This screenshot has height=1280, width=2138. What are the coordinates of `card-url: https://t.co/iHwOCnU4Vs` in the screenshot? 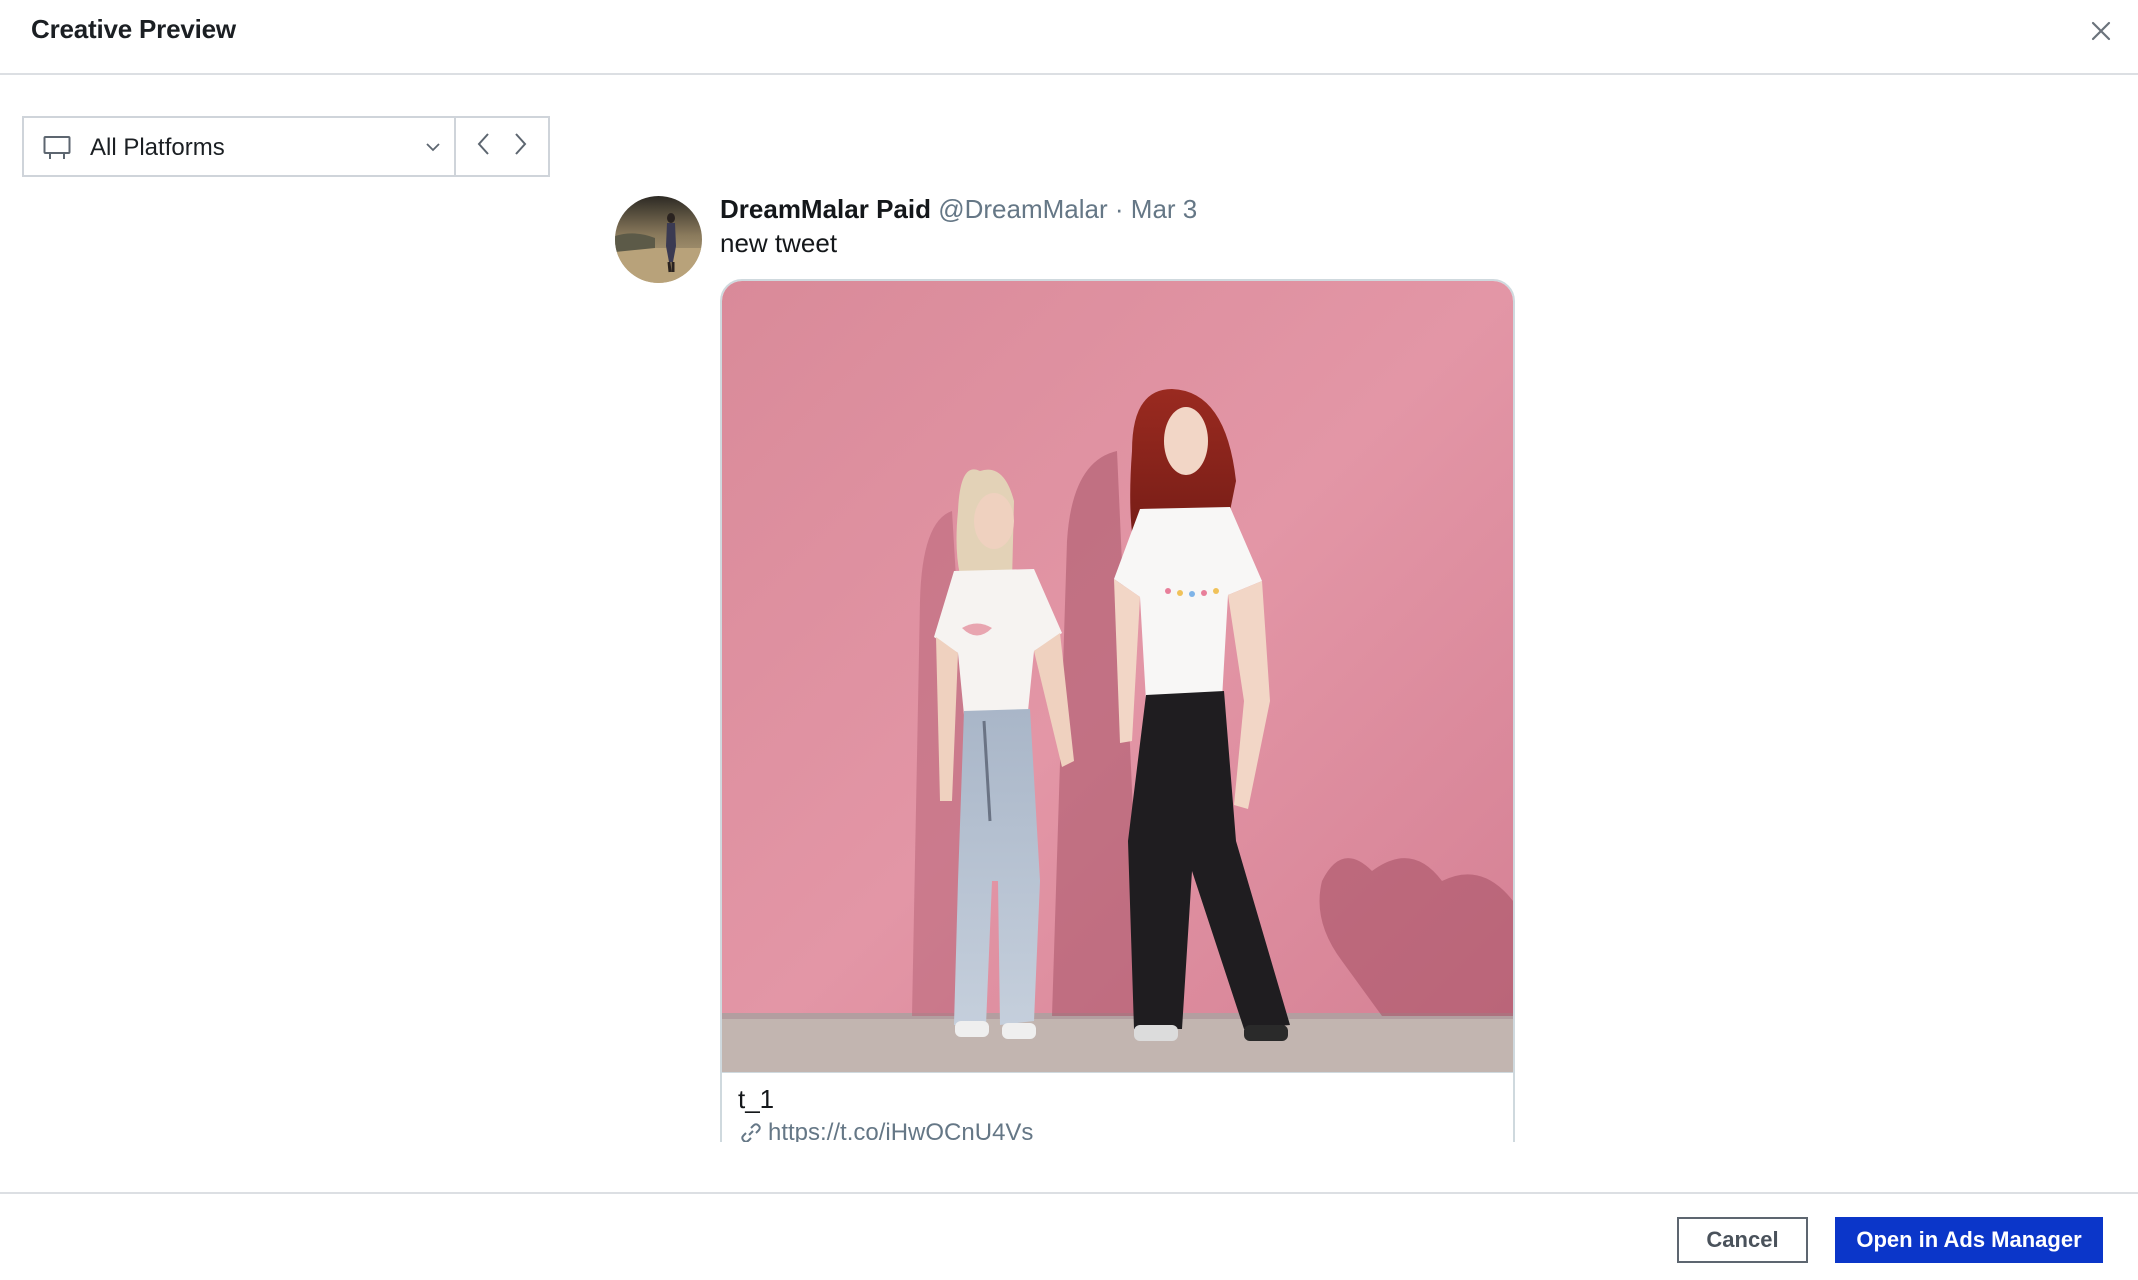 It's located at (900, 1130).